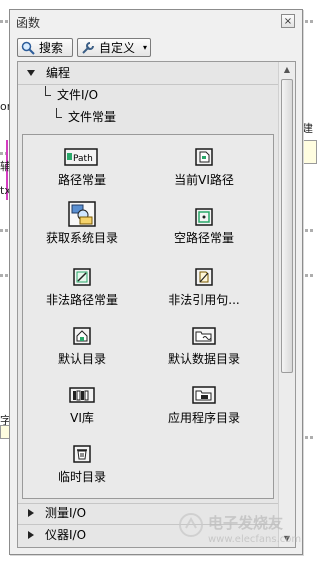 Image resolution: width=320 pixels, height=561 pixels. What do you see at coordinates (28, 48) in the screenshot?
I see `search-icon` at bounding box center [28, 48].